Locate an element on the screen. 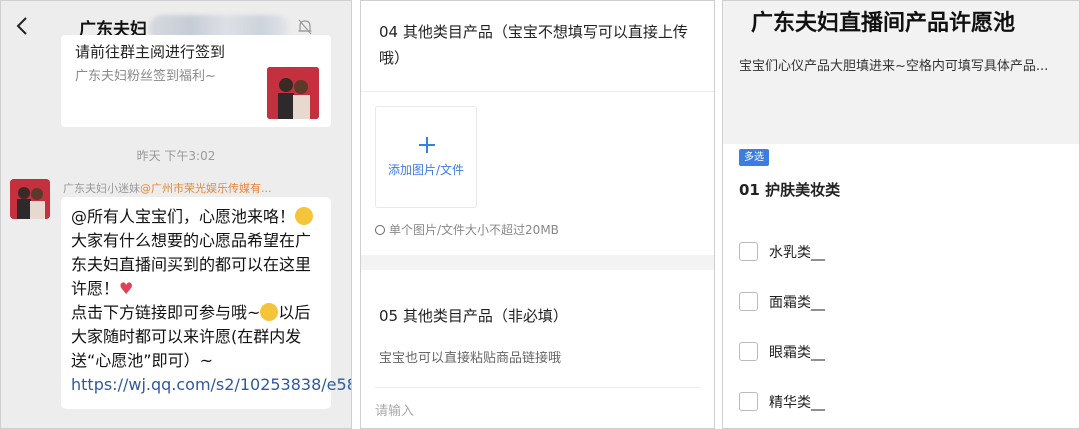 This screenshot has width=1080, height=429. upload-label: 添加图片/文件 is located at coordinates (426, 170).